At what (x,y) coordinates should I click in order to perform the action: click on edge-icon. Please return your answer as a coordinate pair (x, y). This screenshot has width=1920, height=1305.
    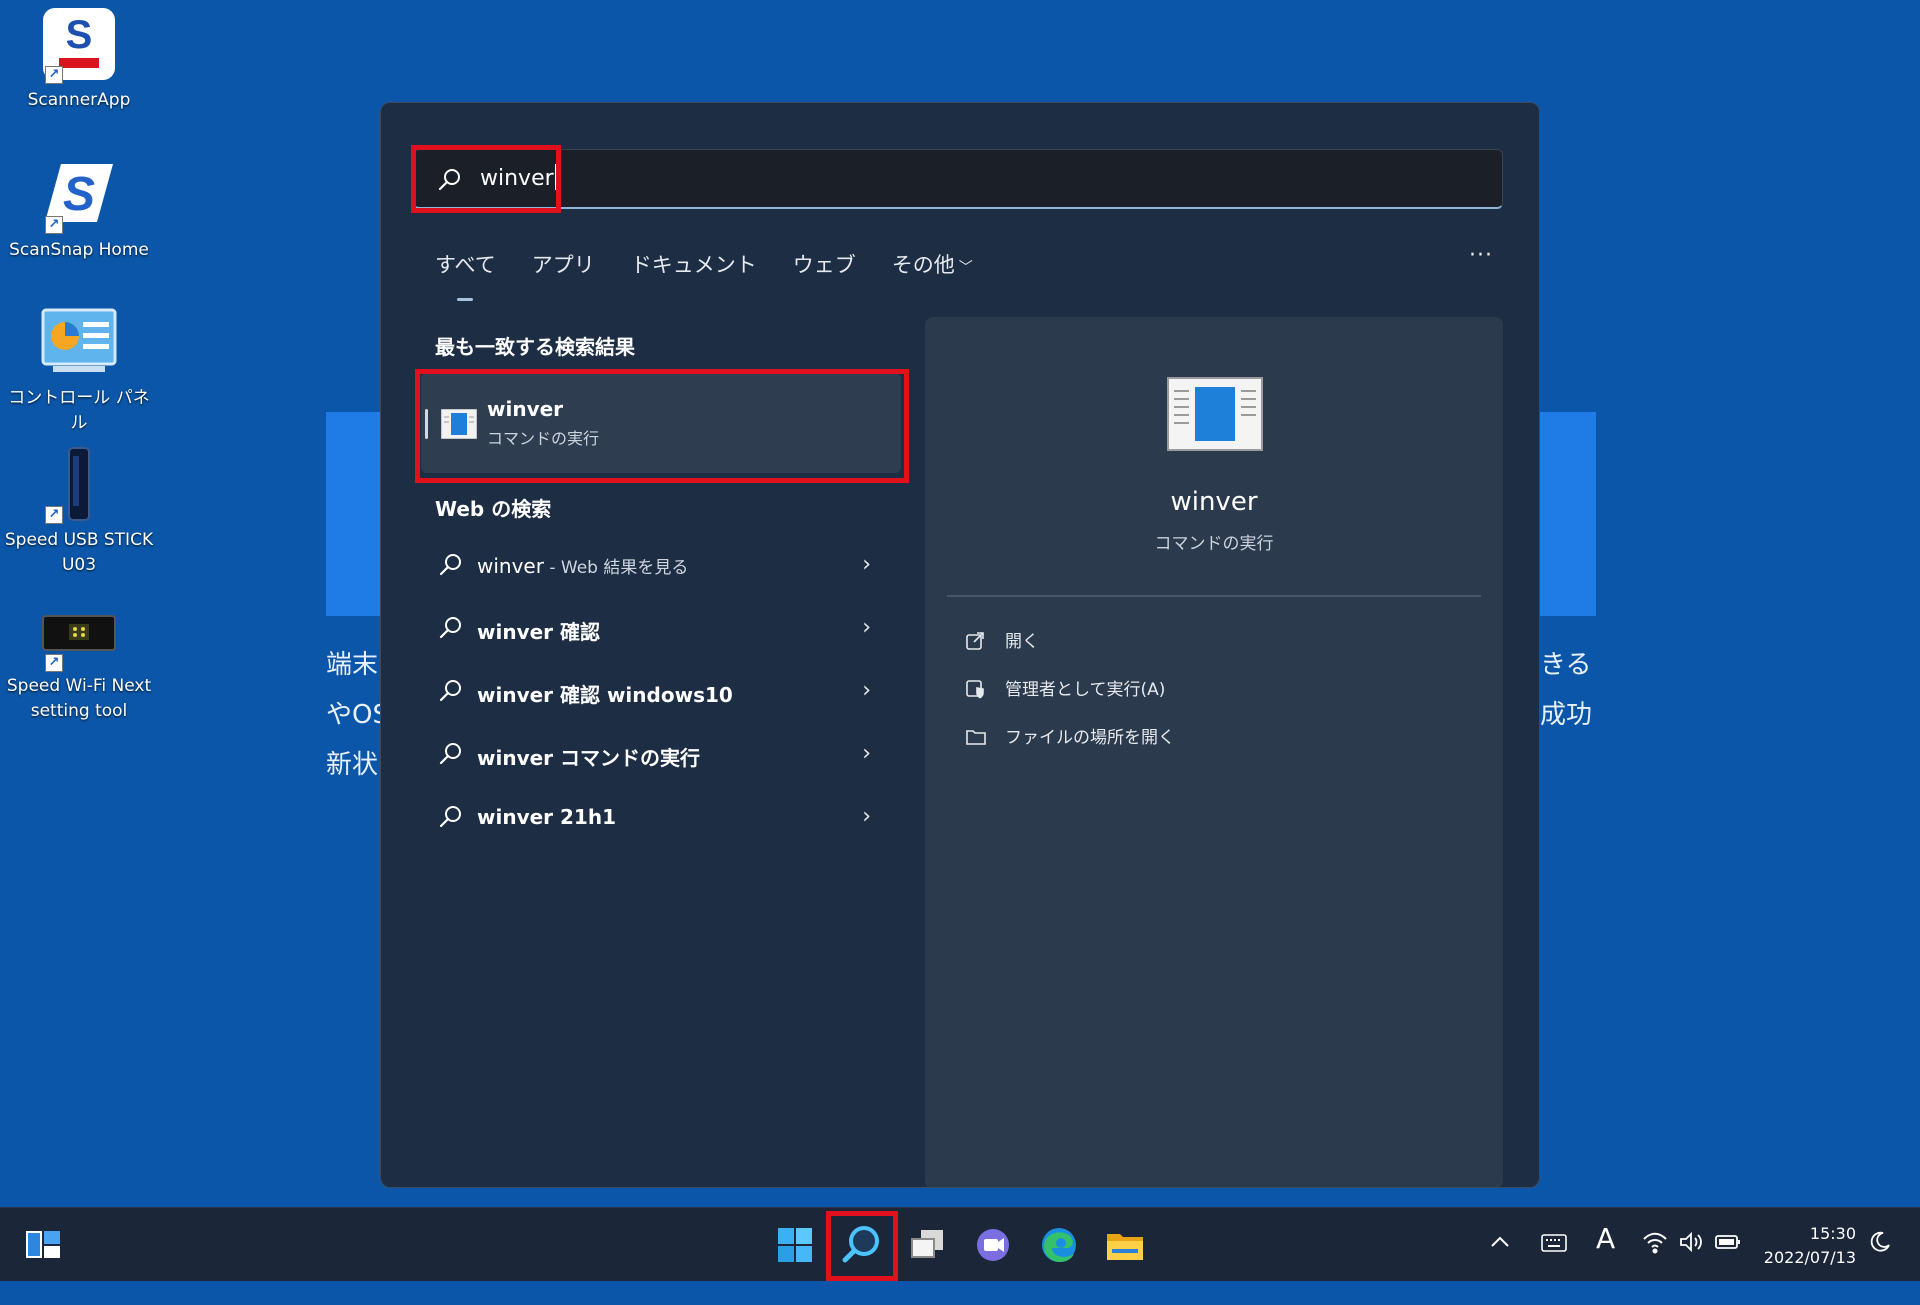
    Looking at the image, I should click on (1059, 1245).